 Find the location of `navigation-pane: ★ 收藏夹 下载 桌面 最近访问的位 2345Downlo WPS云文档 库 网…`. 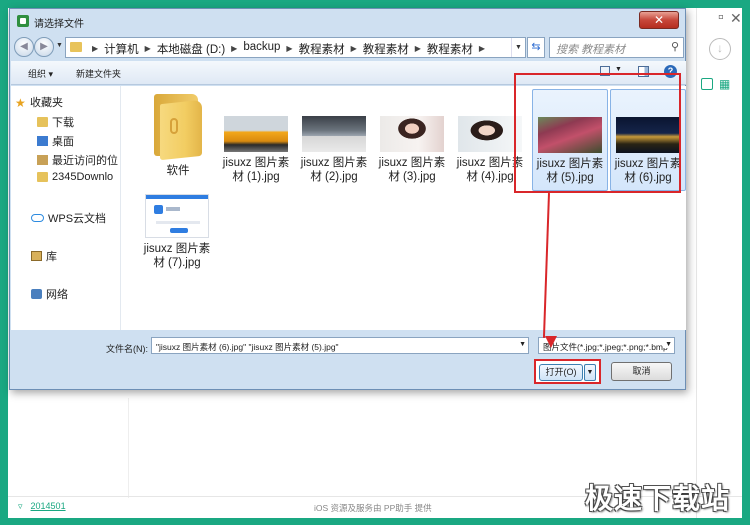

navigation-pane: ★ 收藏夹 下载 桌面 最近访问的位 2345Downlo WPS云文档 库 网… is located at coordinates (66, 208).